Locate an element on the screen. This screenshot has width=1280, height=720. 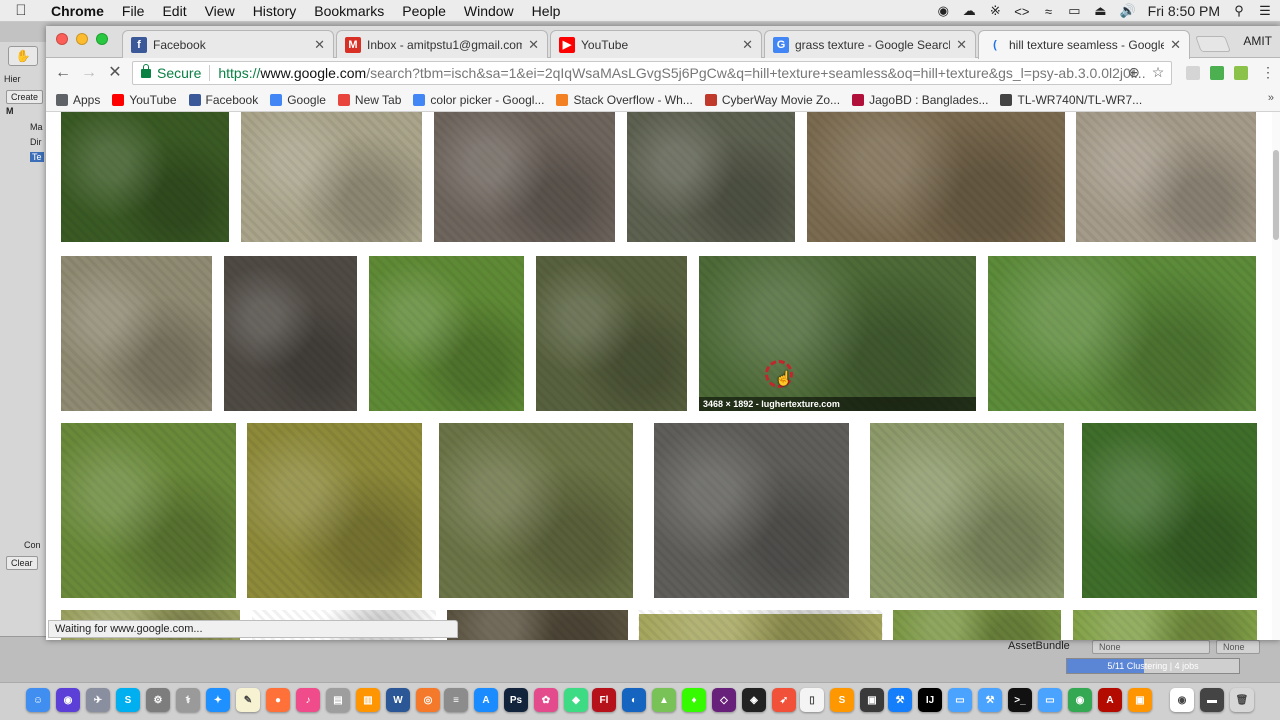
menu-help: Help is located at coordinates (546, 11).